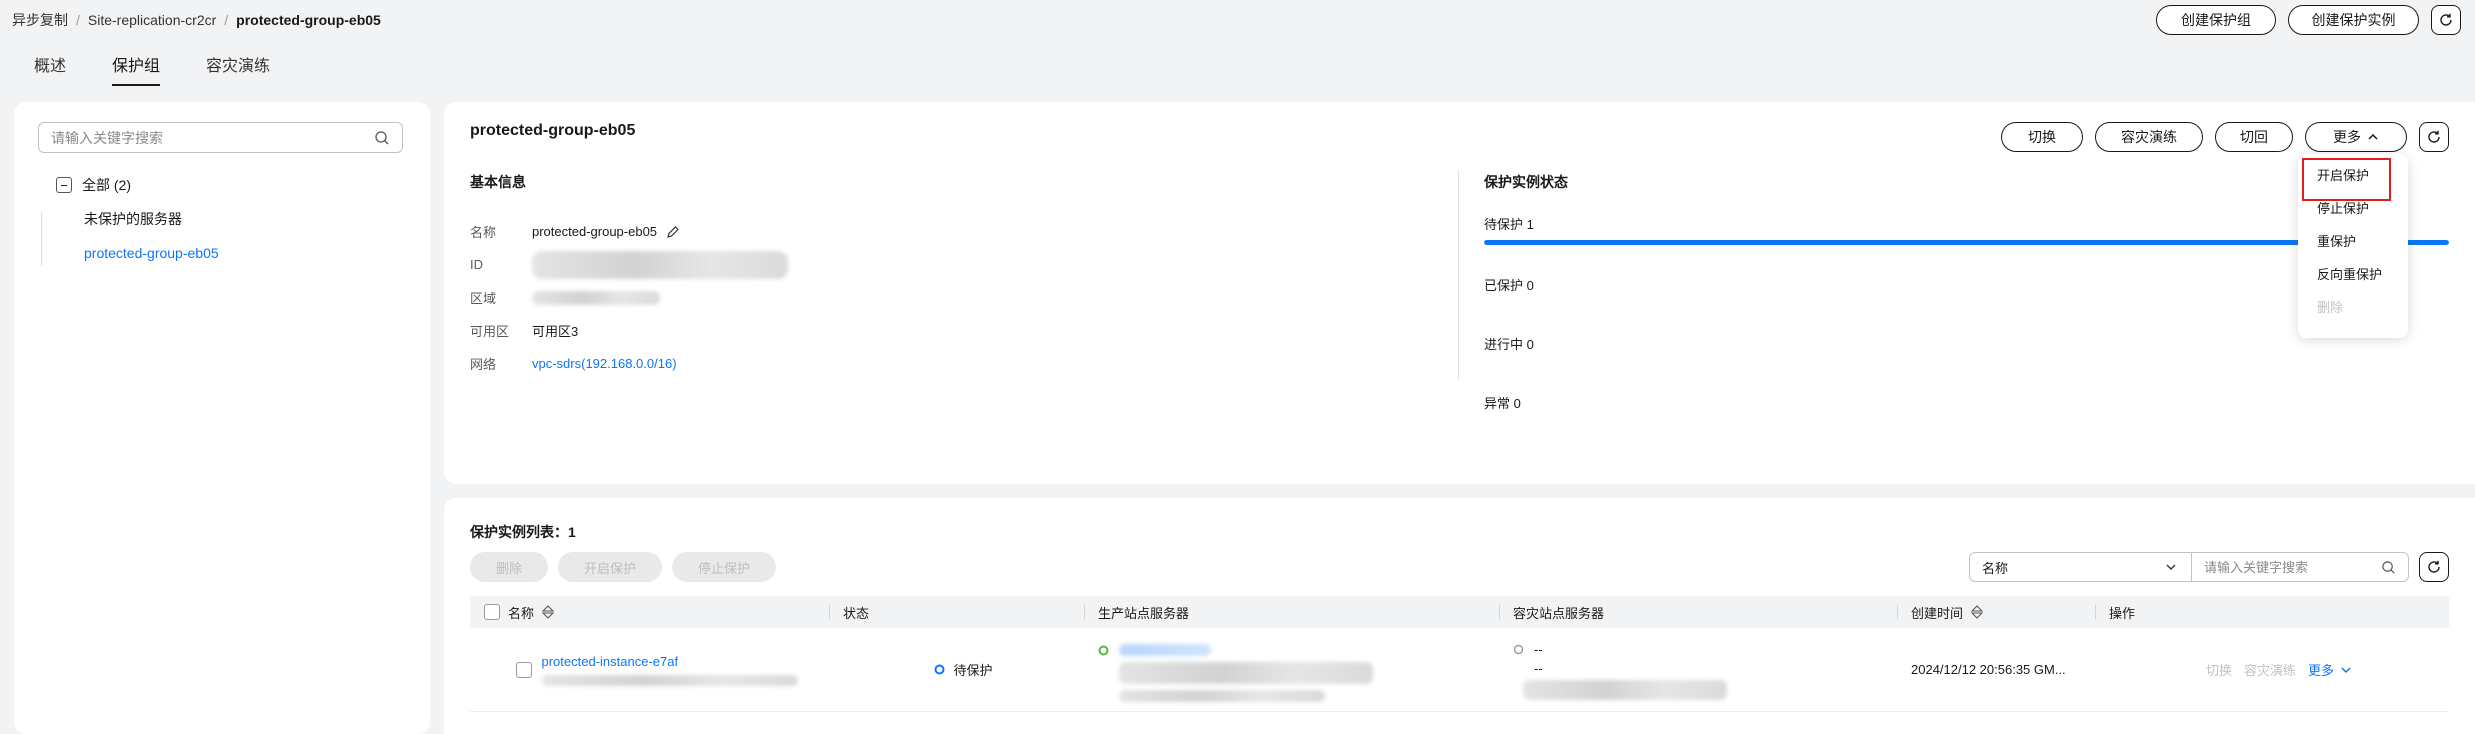 The width and height of the screenshot is (2475, 734). What do you see at coordinates (137, 253) in the screenshot?
I see `tree-item-protected-group: protected-group-eb05` at bounding box center [137, 253].